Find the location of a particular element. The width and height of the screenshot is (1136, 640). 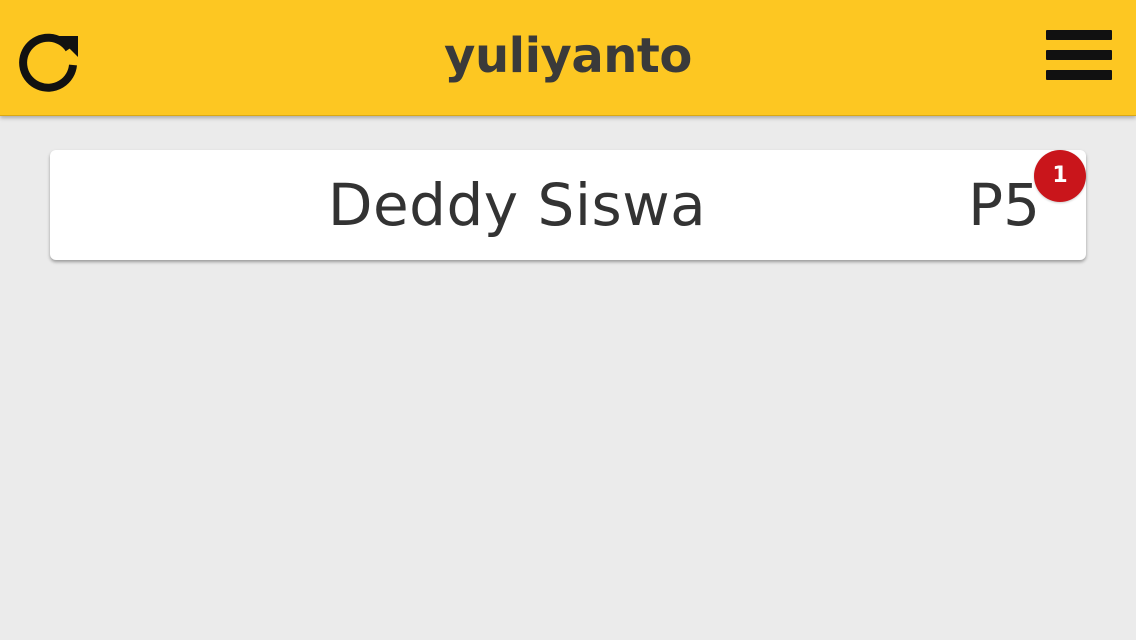

refresh-button is located at coordinates (50, 60).